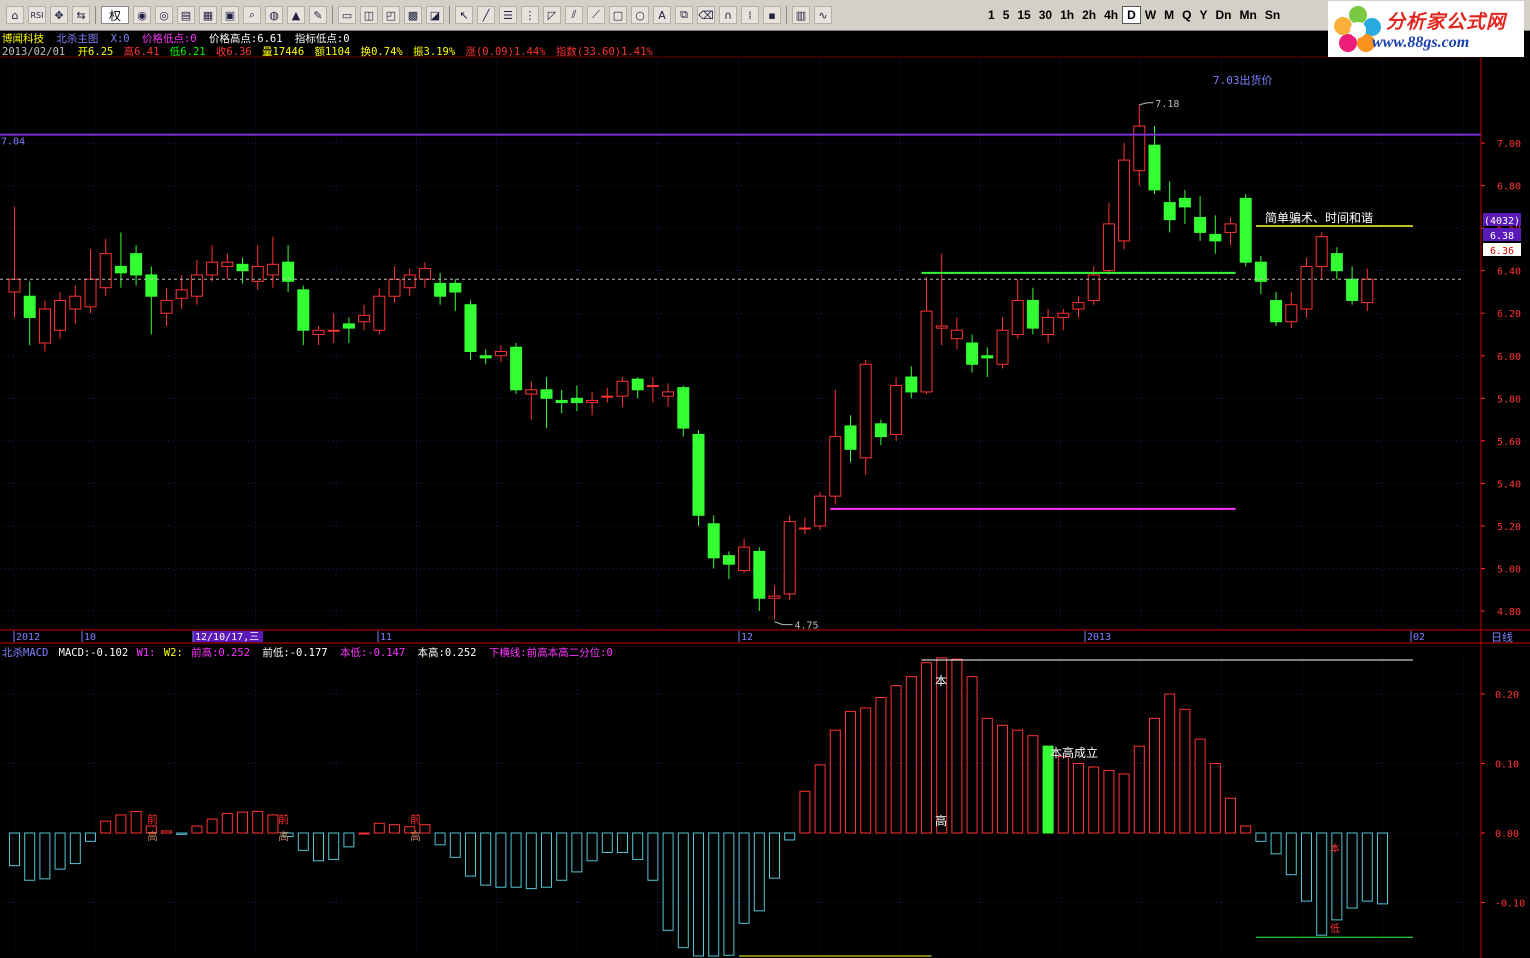  I want to click on macd-ben-low-label: 本, so click(1335, 848).